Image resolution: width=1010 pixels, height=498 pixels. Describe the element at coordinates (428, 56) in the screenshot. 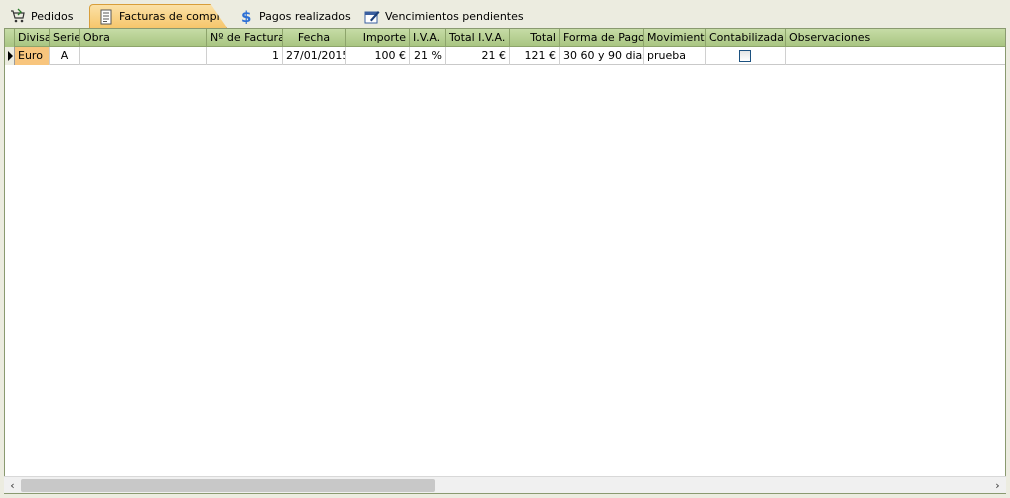

I see `cell-iva: 21 %` at that location.